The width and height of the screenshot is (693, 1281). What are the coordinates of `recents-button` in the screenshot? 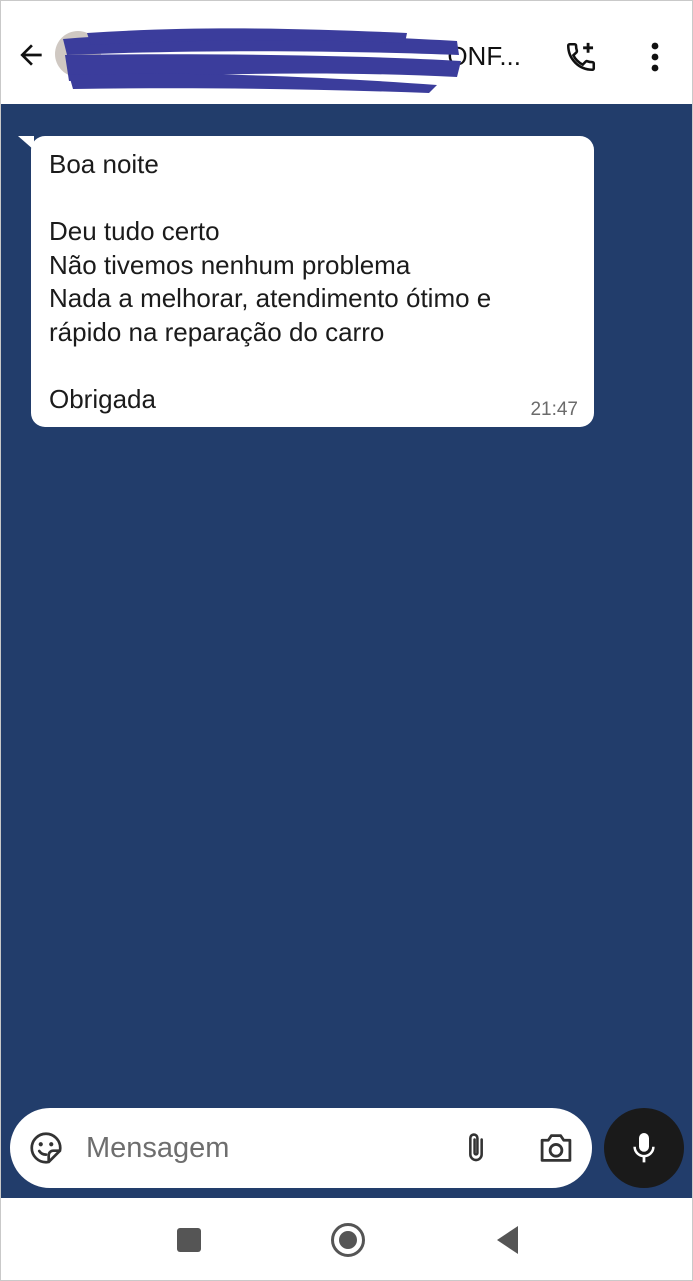 It's located at (189, 1240).